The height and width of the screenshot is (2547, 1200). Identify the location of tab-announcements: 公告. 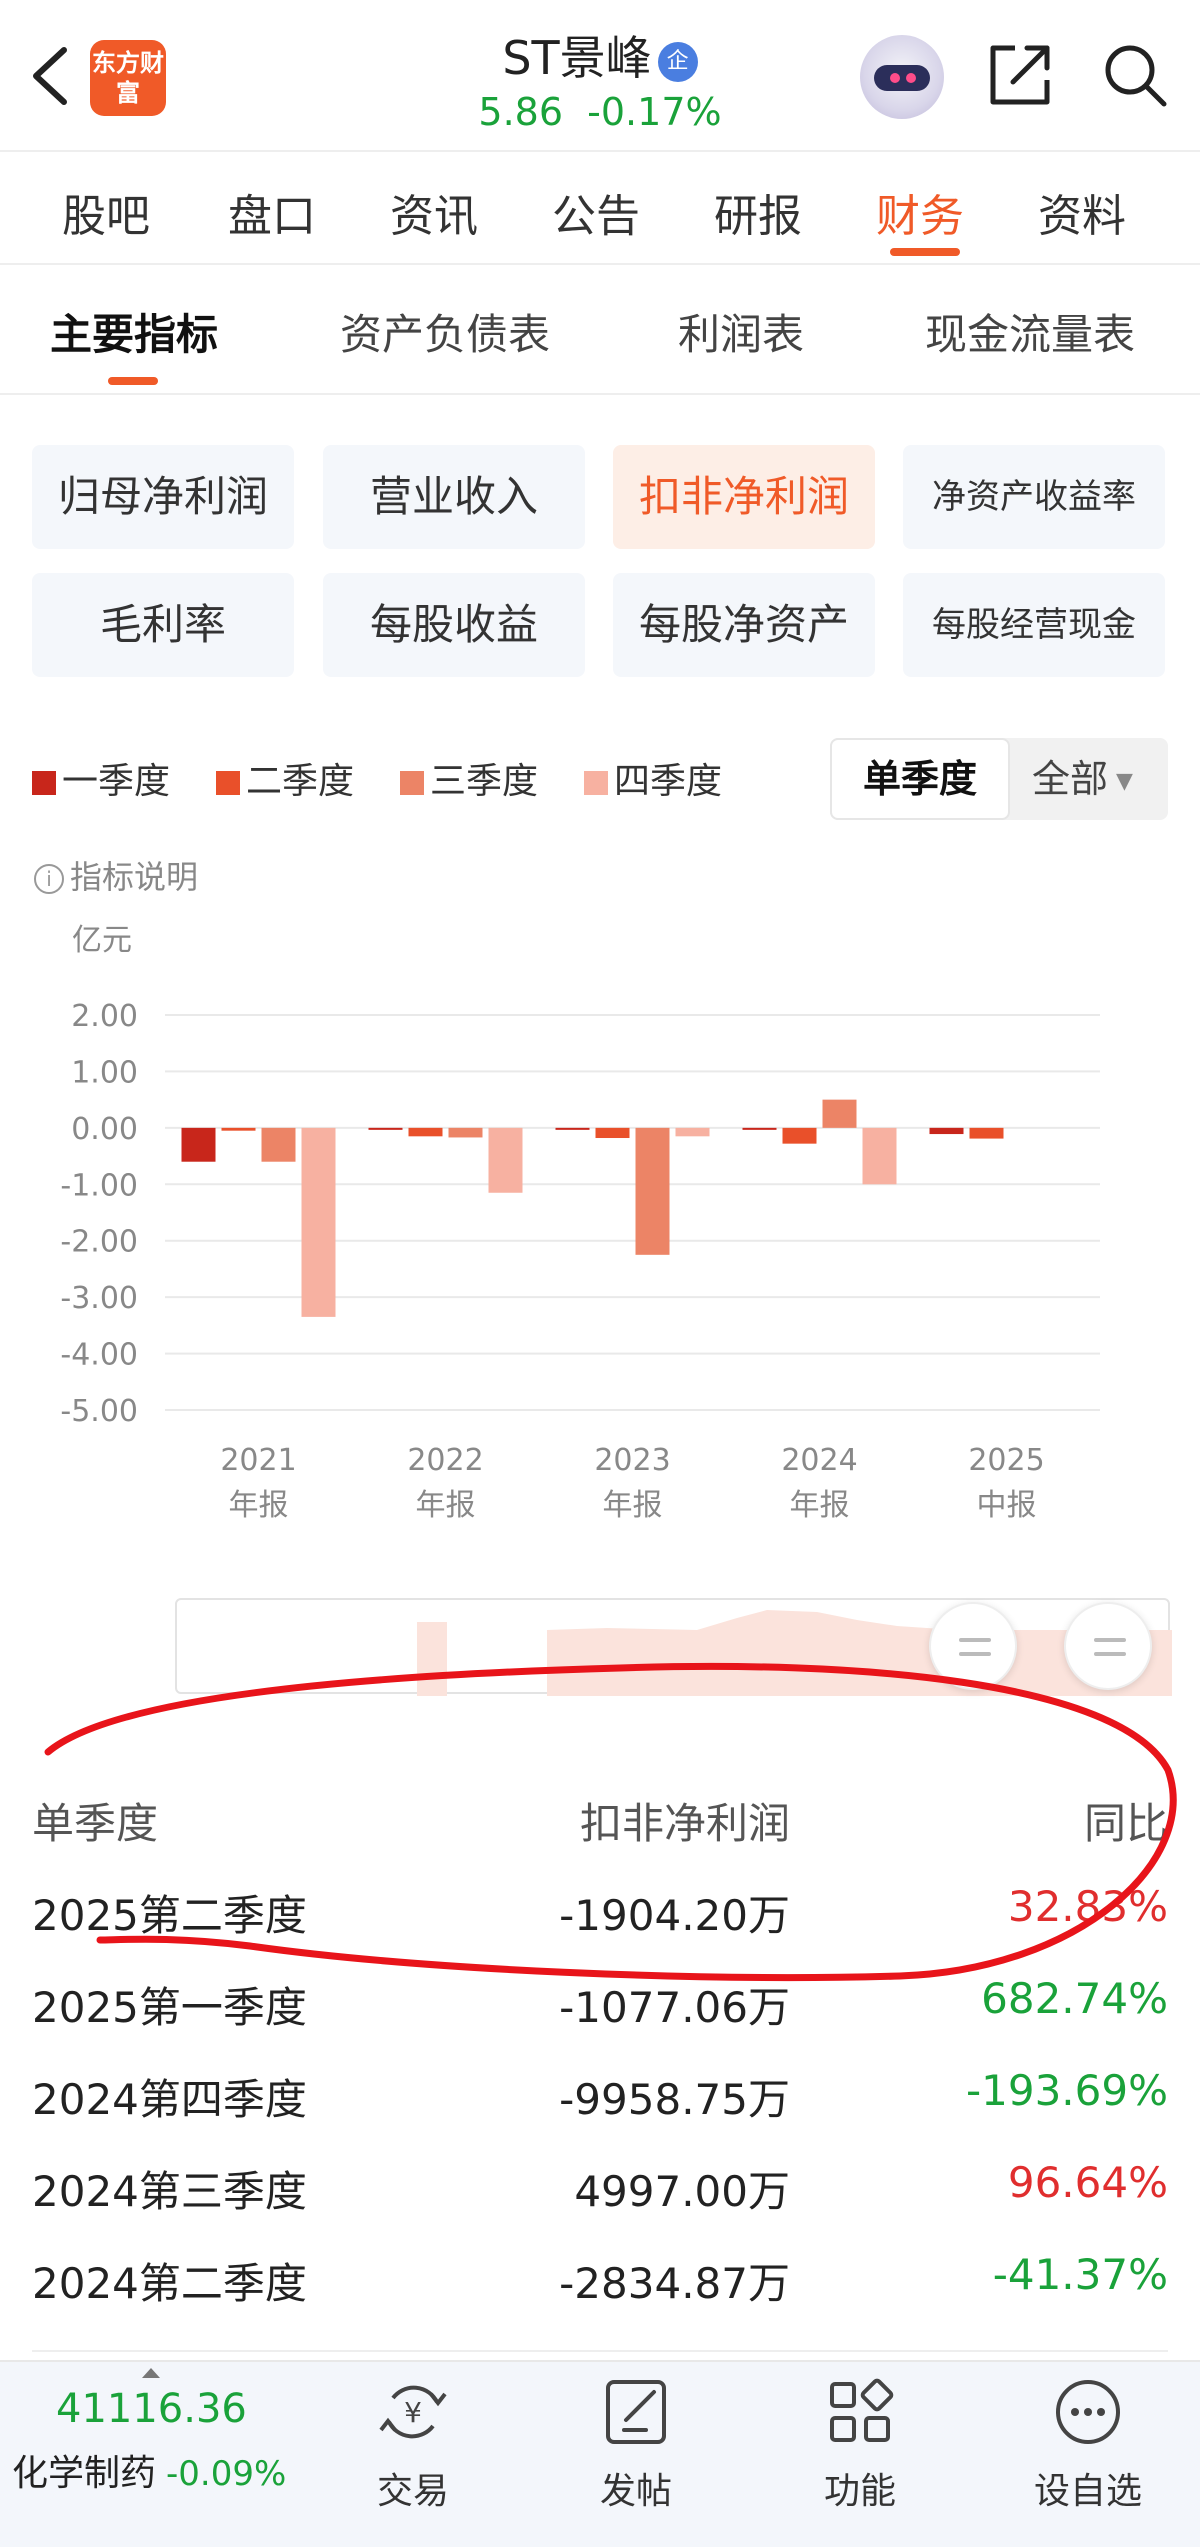
(596, 212).